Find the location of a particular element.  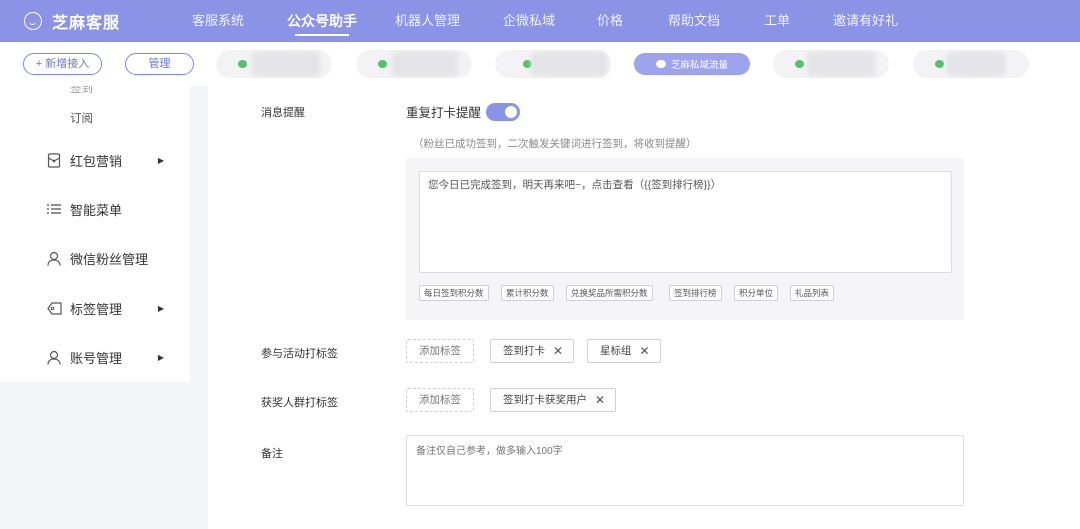

sidebar: 签到 订阅 红包营销 ▶ 智能菜单 微信粉丝管理 标签管理 ▶ 账号管理 ▶ is located at coordinates (95, 234).